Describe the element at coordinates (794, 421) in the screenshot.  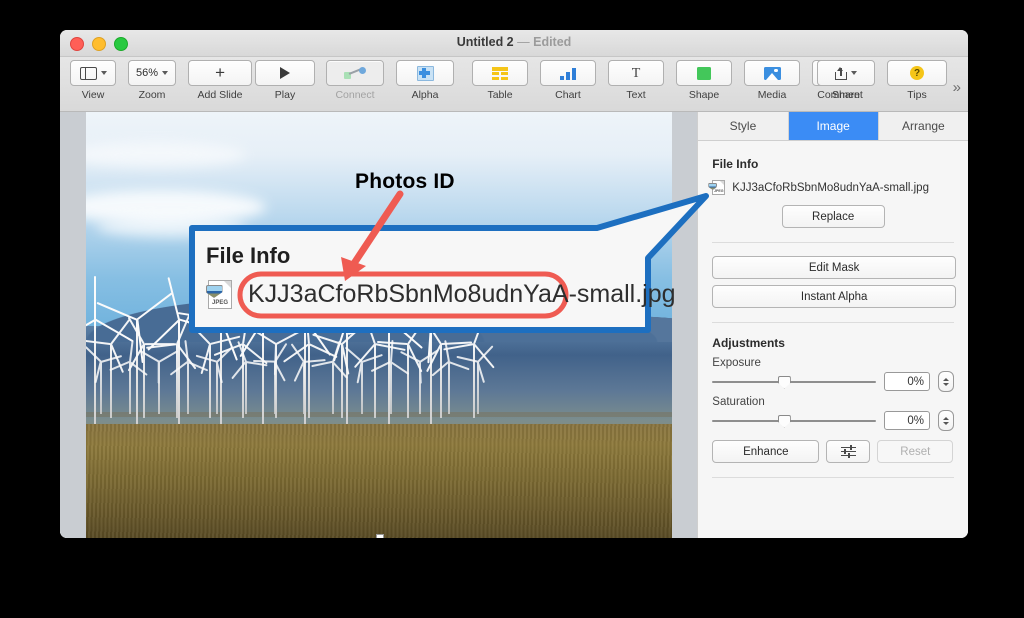
I see `saturation-slider` at that location.